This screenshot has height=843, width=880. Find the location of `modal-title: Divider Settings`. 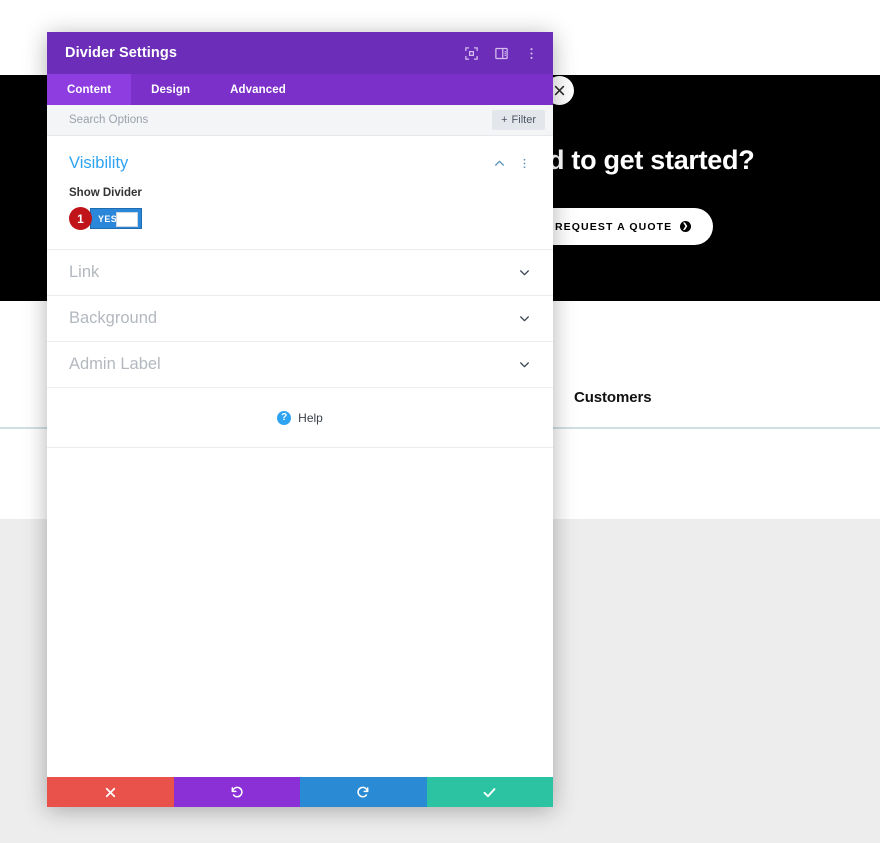

modal-title: Divider Settings is located at coordinates (121, 53).